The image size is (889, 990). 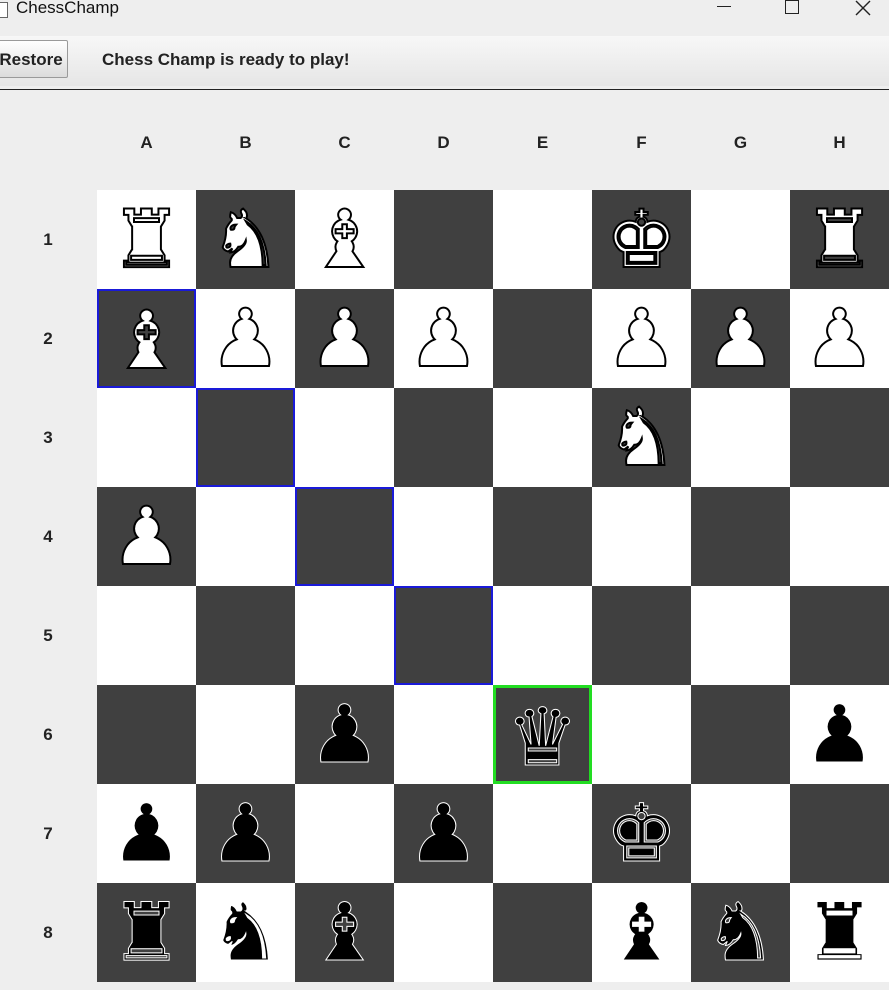 I want to click on black-king-icon: ♚, so click(x=641, y=833).